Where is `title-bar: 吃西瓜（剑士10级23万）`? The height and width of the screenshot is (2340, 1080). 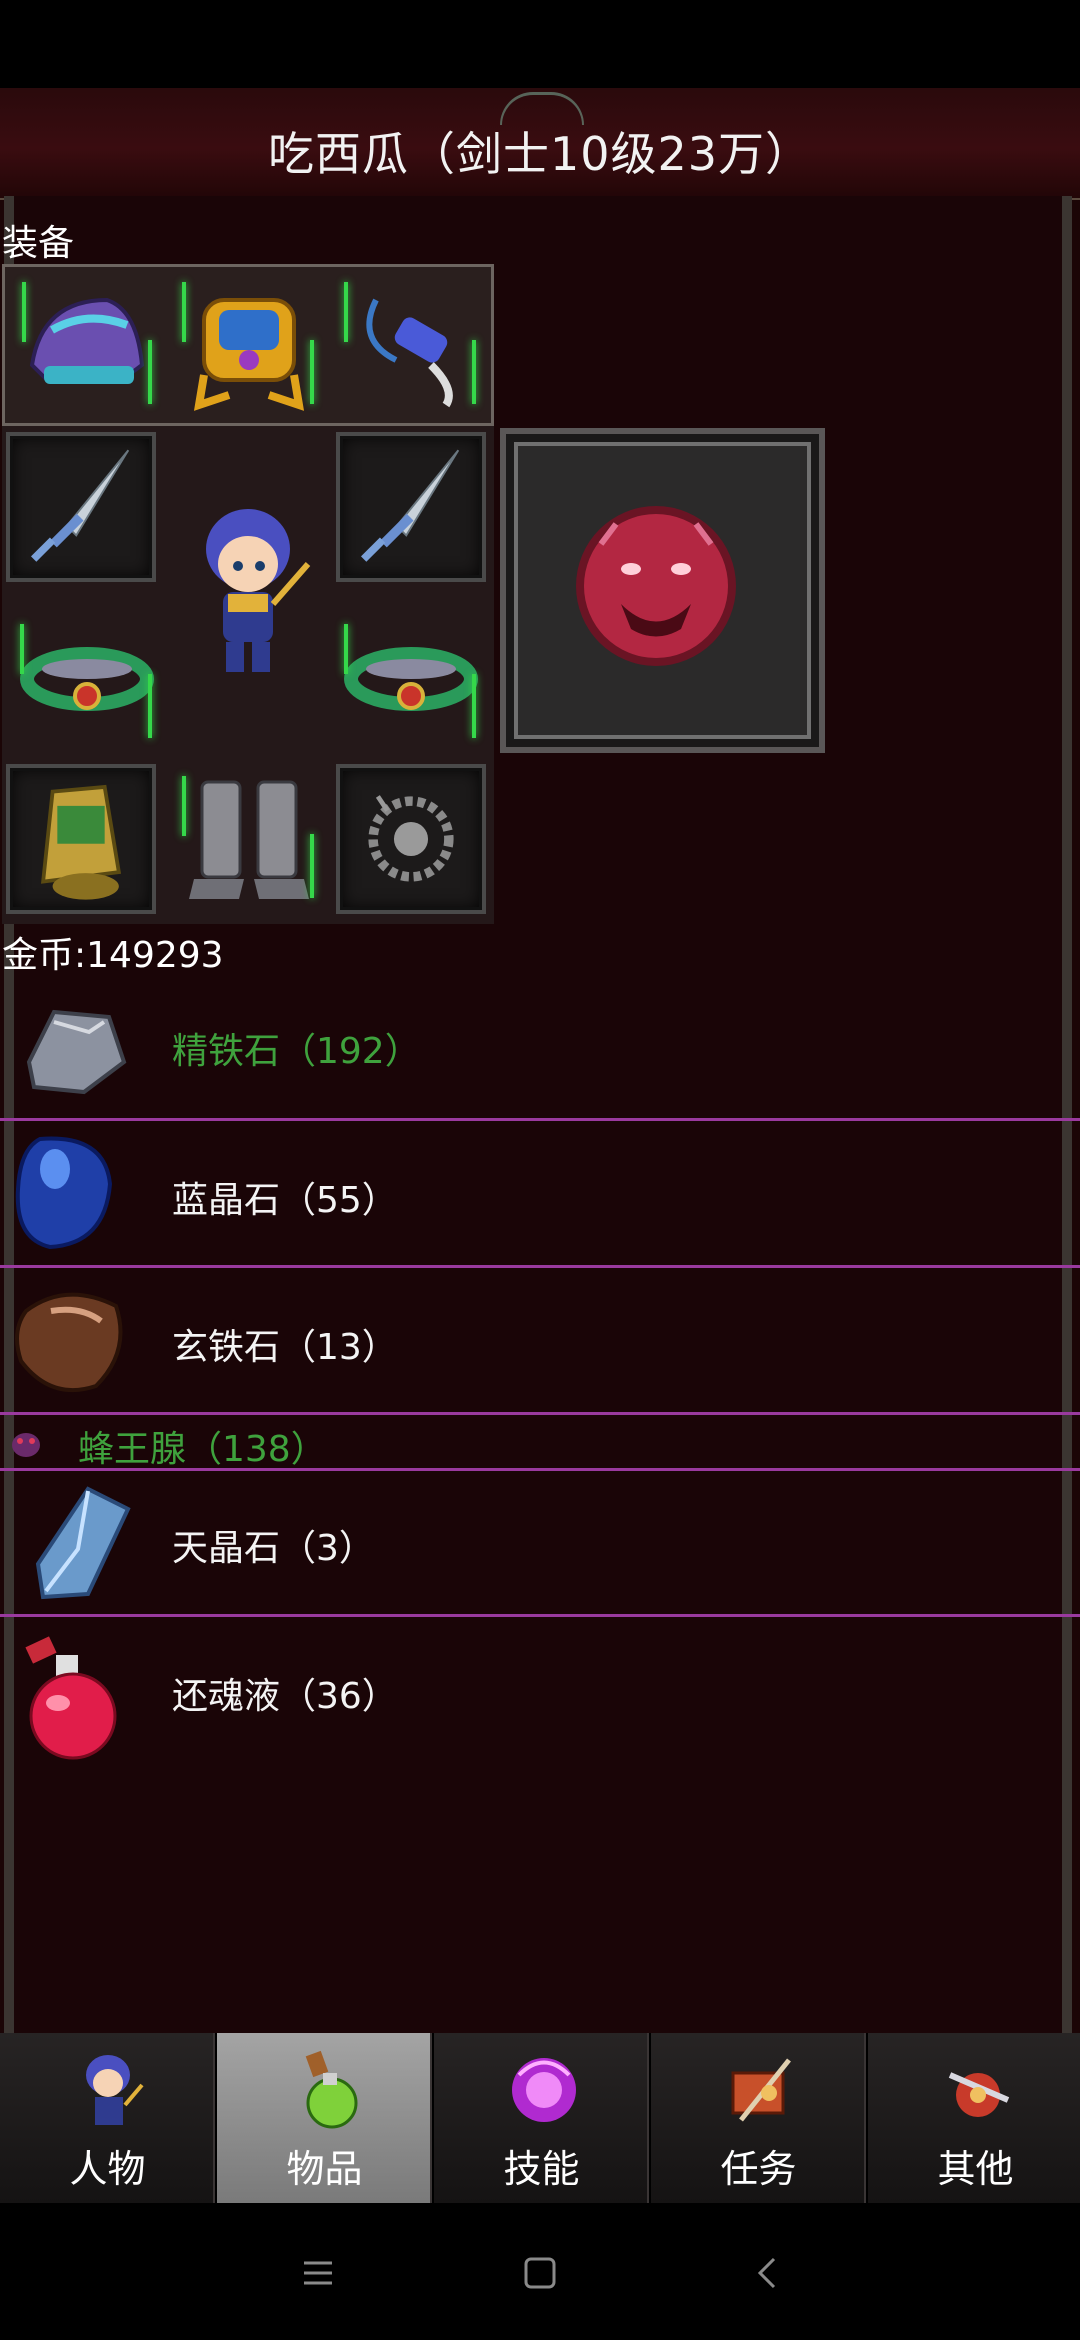
title-bar: 吃西瓜（剑士10级23万） is located at coordinates (540, 144).